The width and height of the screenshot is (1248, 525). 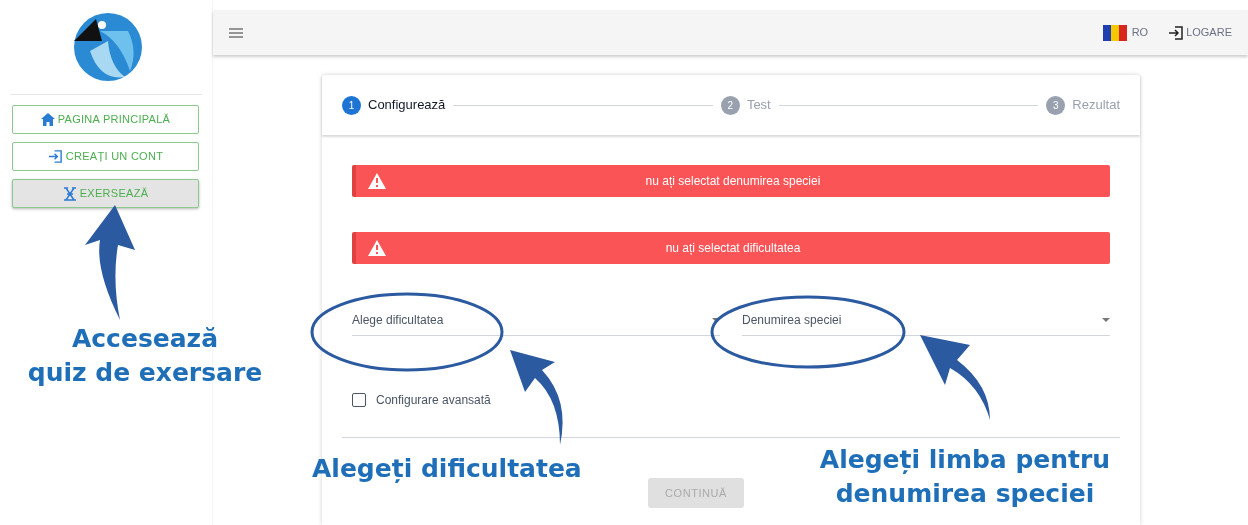 What do you see at coordinates (105, 156) in the screenshot?
I see `nav-button: CREAȚI UN CONT` at bounding box center [105, 156].